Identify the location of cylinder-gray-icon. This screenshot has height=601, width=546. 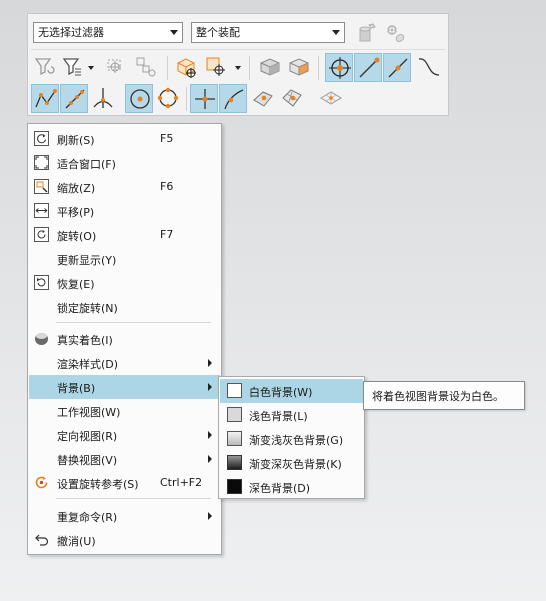
(367, 32).